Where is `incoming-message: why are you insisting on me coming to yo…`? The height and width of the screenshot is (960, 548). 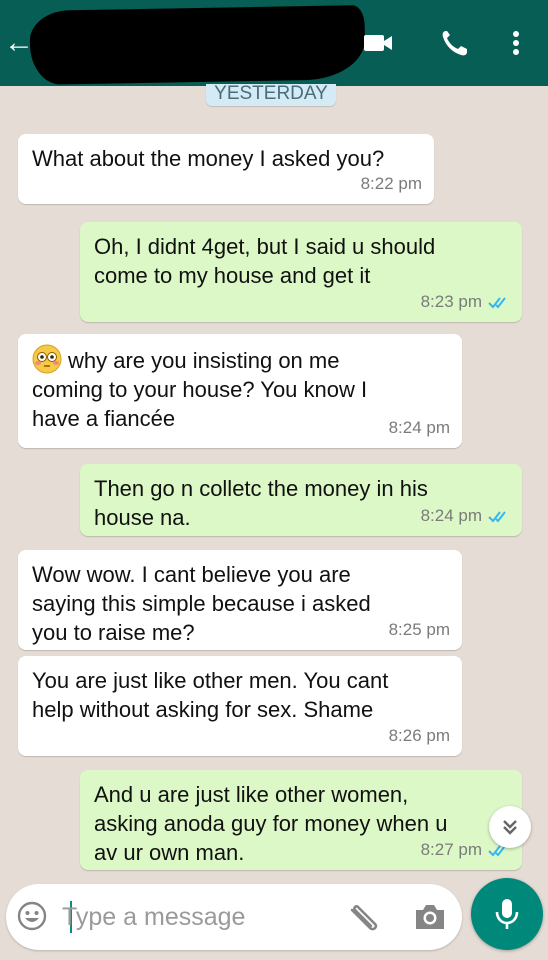
incoming-message: why are you insisting on me coming to yo… is located at coordinates (240, 391).